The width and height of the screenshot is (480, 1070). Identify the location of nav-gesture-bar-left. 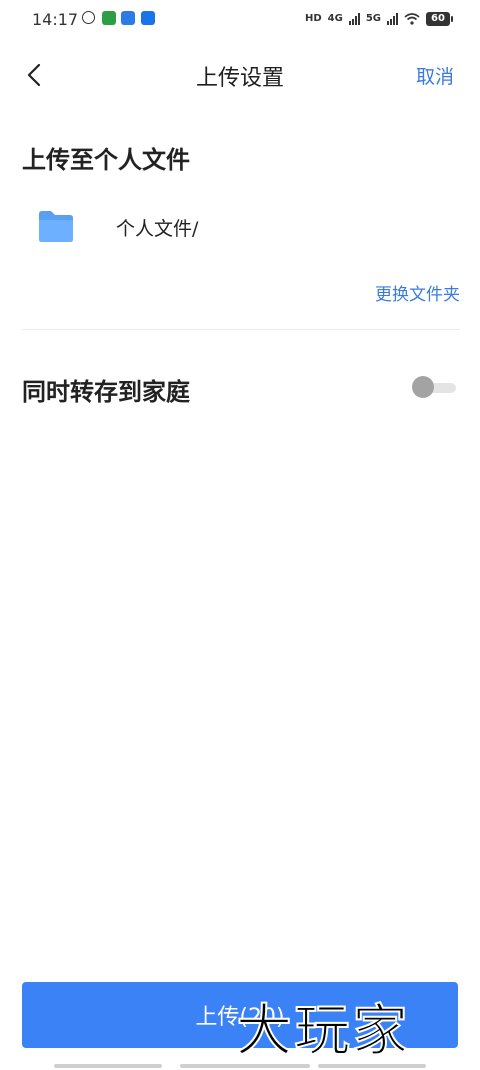
(108, 1066).